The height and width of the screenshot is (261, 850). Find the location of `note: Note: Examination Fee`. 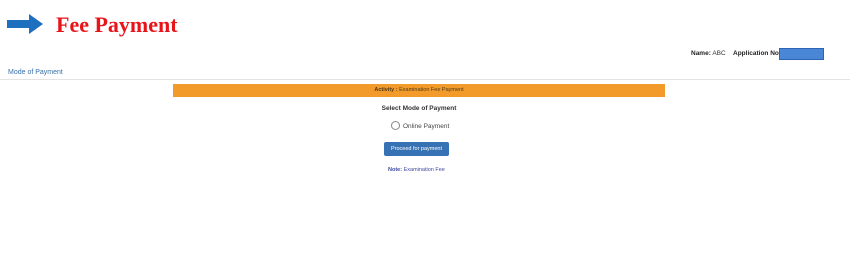

note: Note: Examination Fee is located at coordinates (416, 170).